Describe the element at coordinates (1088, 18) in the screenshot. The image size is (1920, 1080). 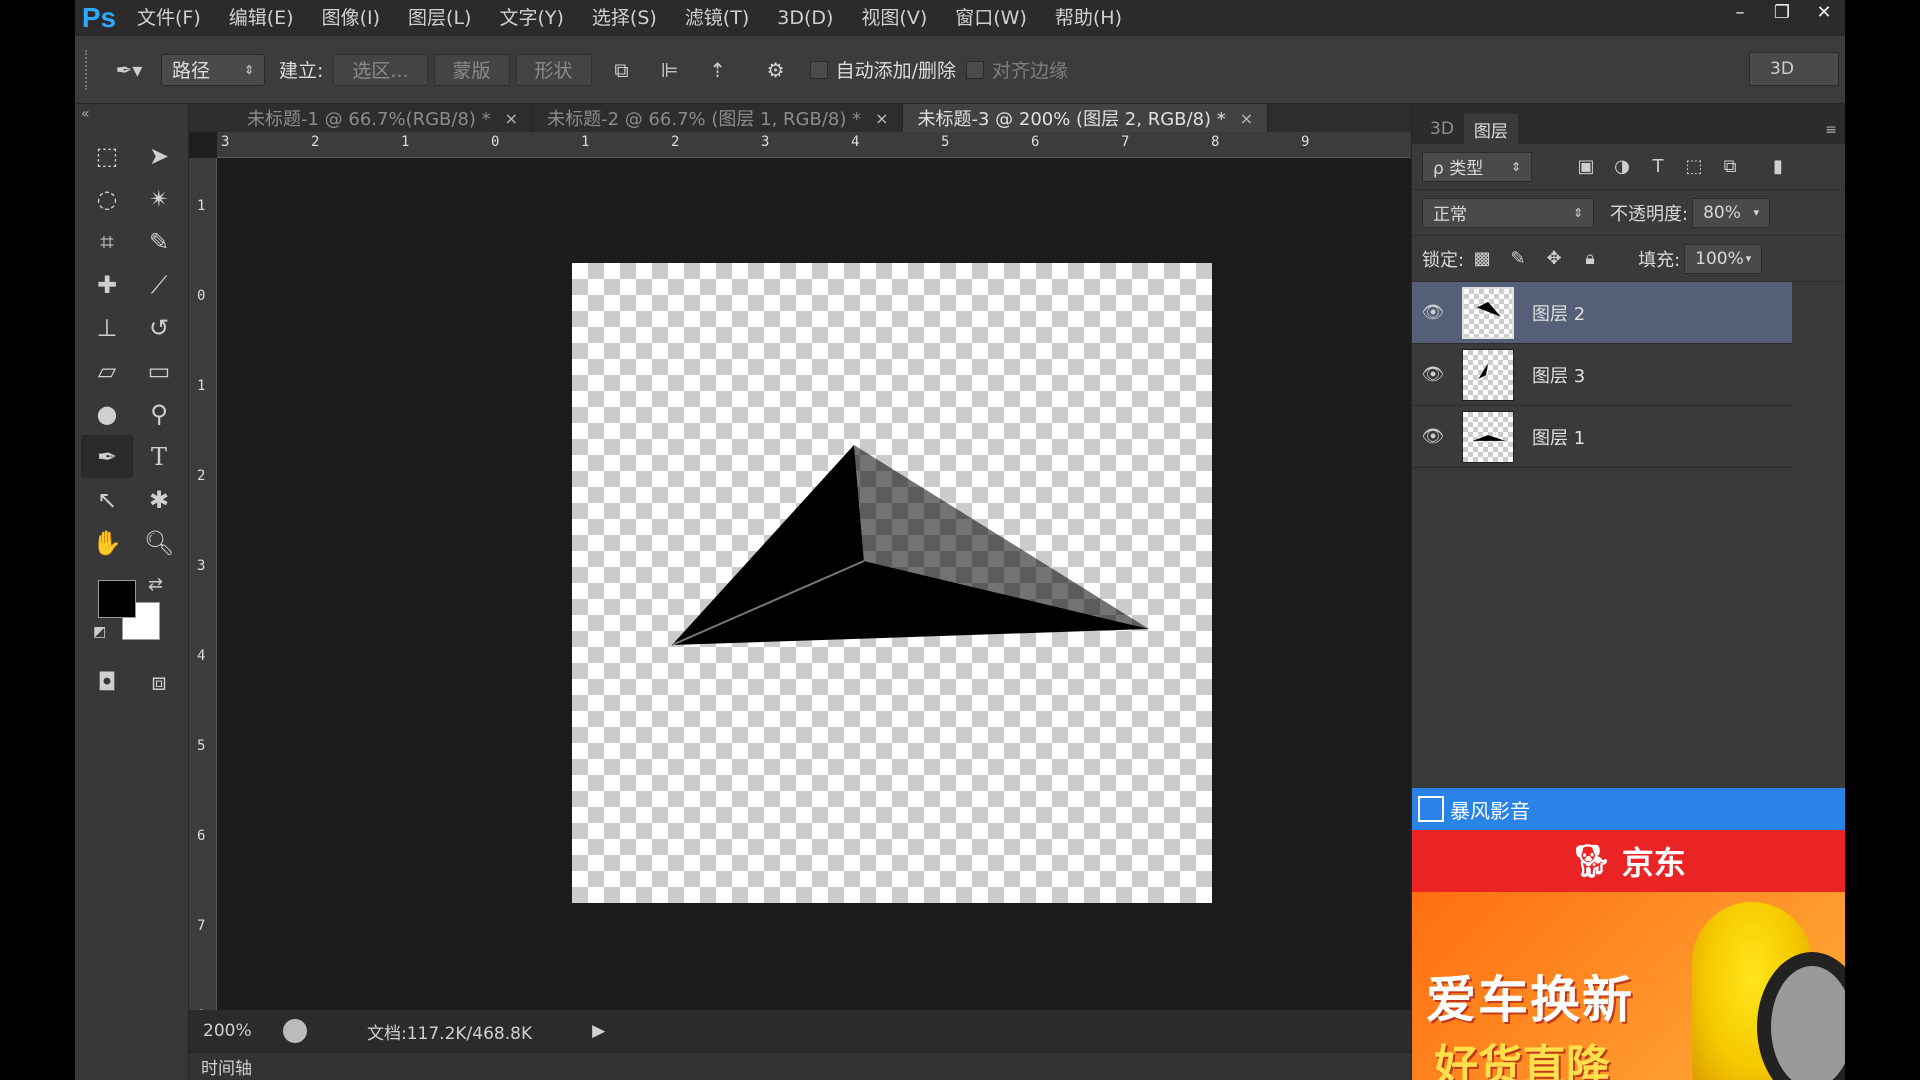
I see `menu-help: 帮助(H)` at that location.